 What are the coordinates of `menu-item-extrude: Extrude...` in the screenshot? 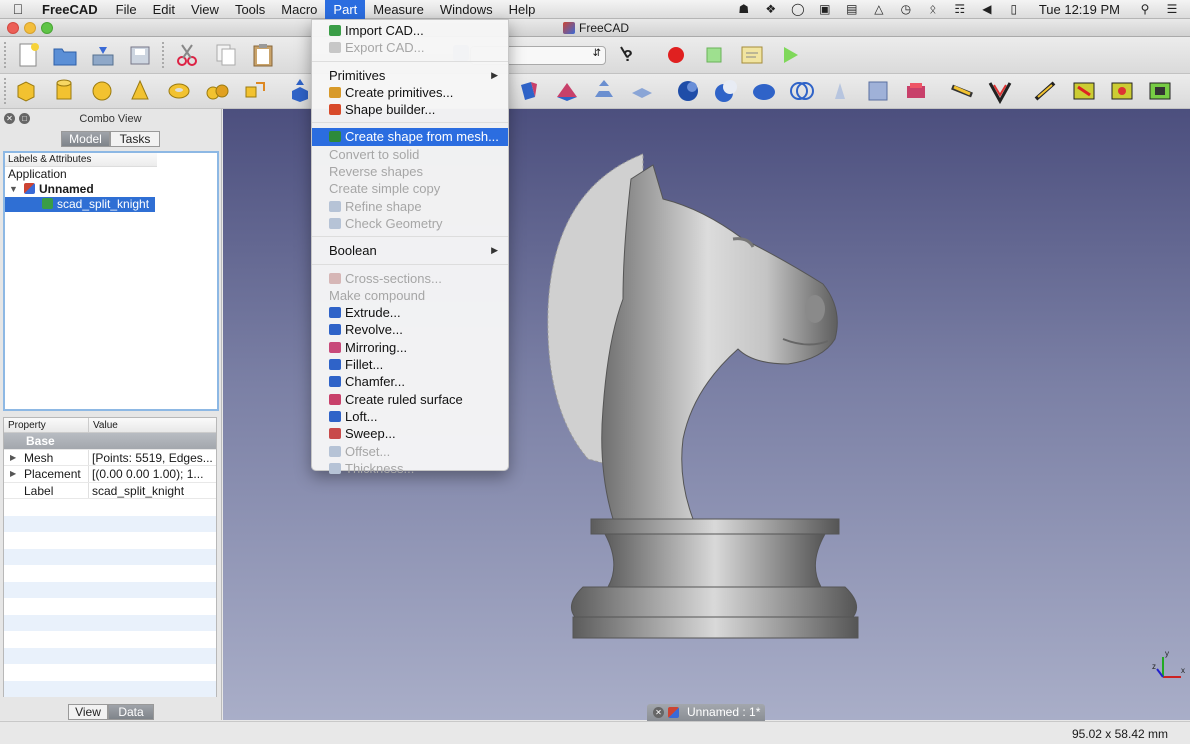 It's located at (410, 312).